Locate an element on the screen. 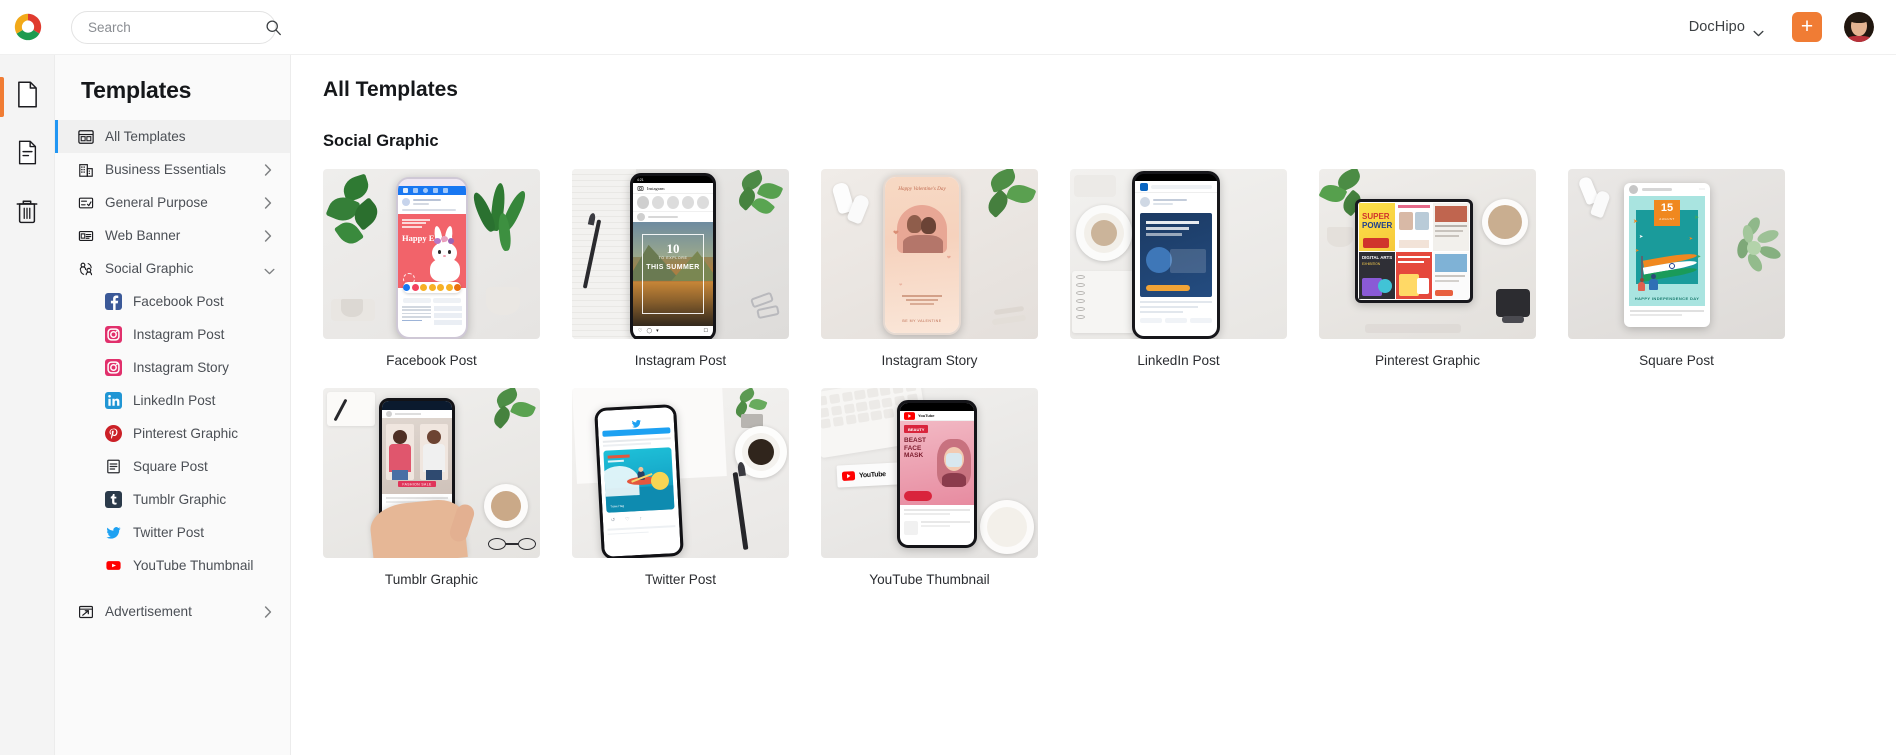  template-card-twitter-post: Travel Tag ↺ ♡ ↑ Twitter Post is located at coordinates (680, 487).